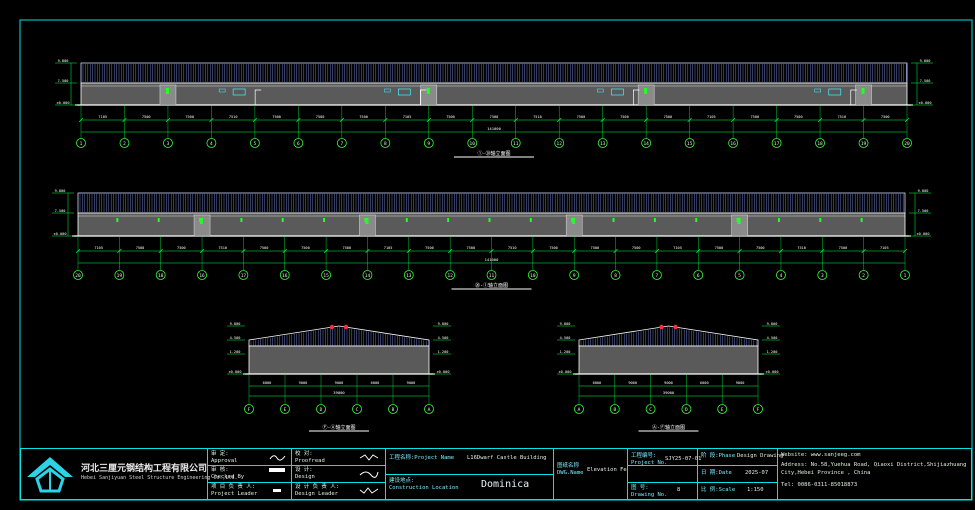 This screenshot has height=510, width=975. Describe the element at coordinates (668, 427) in the screenshot. I see `view-title: Ⓐ-Ⓕ轴立面图` at that location.